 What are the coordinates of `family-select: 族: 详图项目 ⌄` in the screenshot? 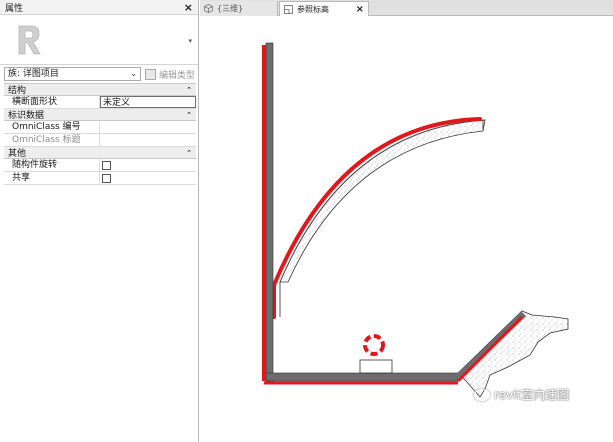 It's located at (72, 74).